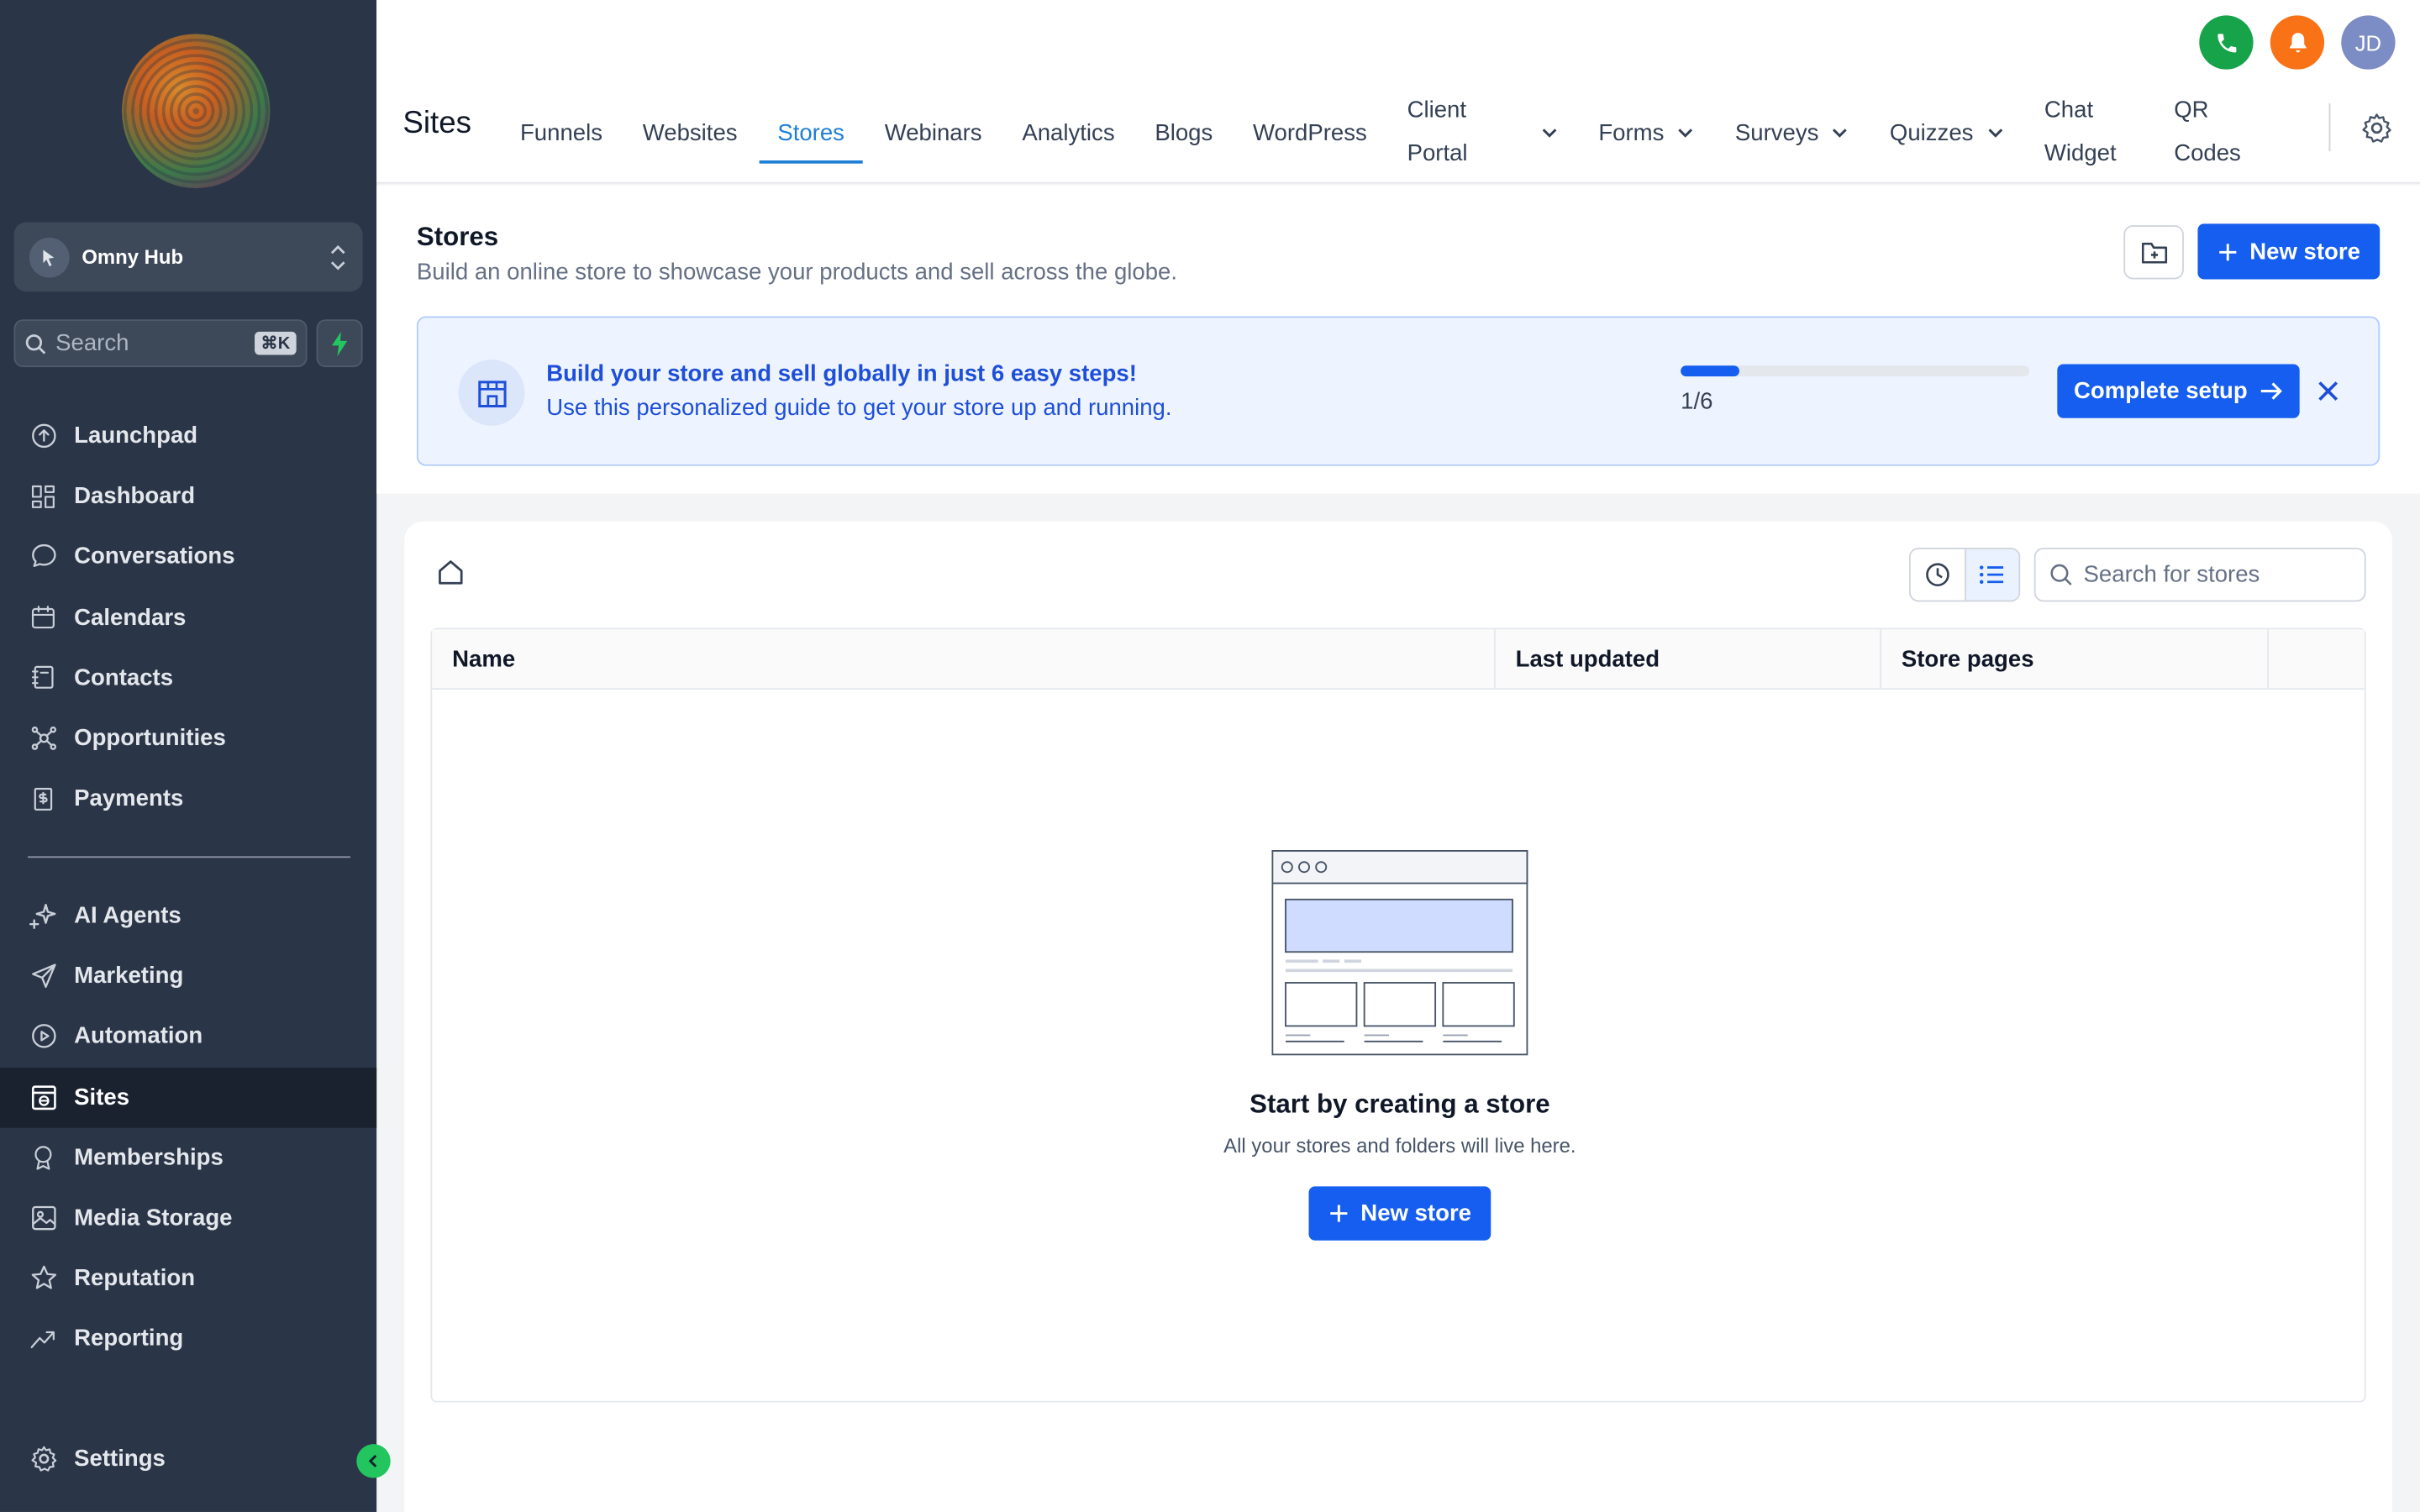 The height and width of the screenshot is (1512, 2420). Describe the element at coordinates (188, 1097) in the screenshot. I see `sidebar-item-sites: Sites` at that location.